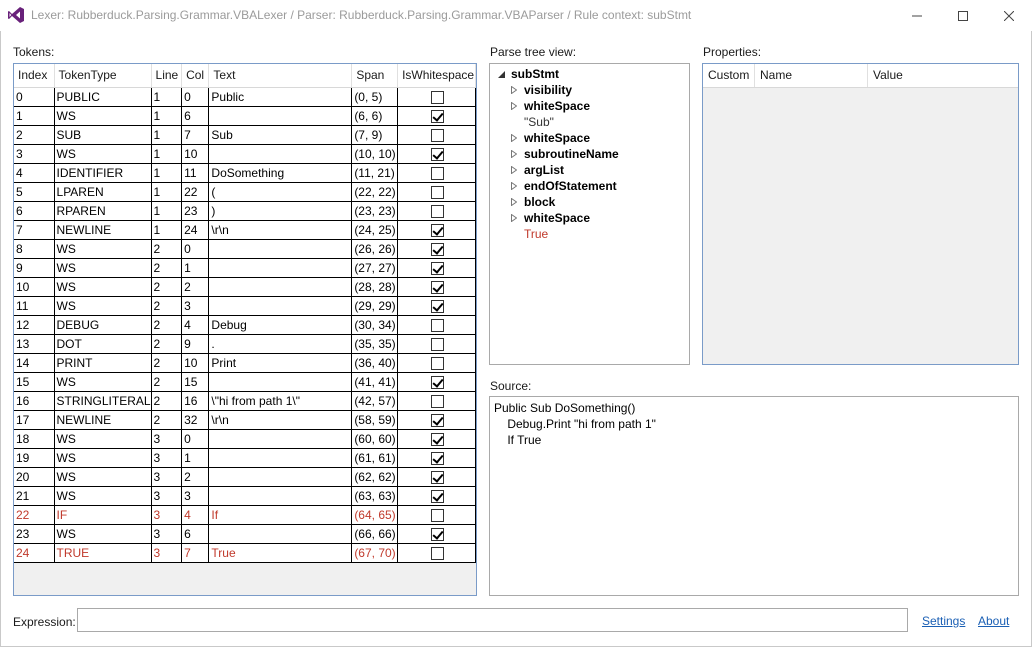  What do you see at coordinates (375, 76) in the screenshot?
I see `column-header-span: Span` at bounding box center [375, 76].